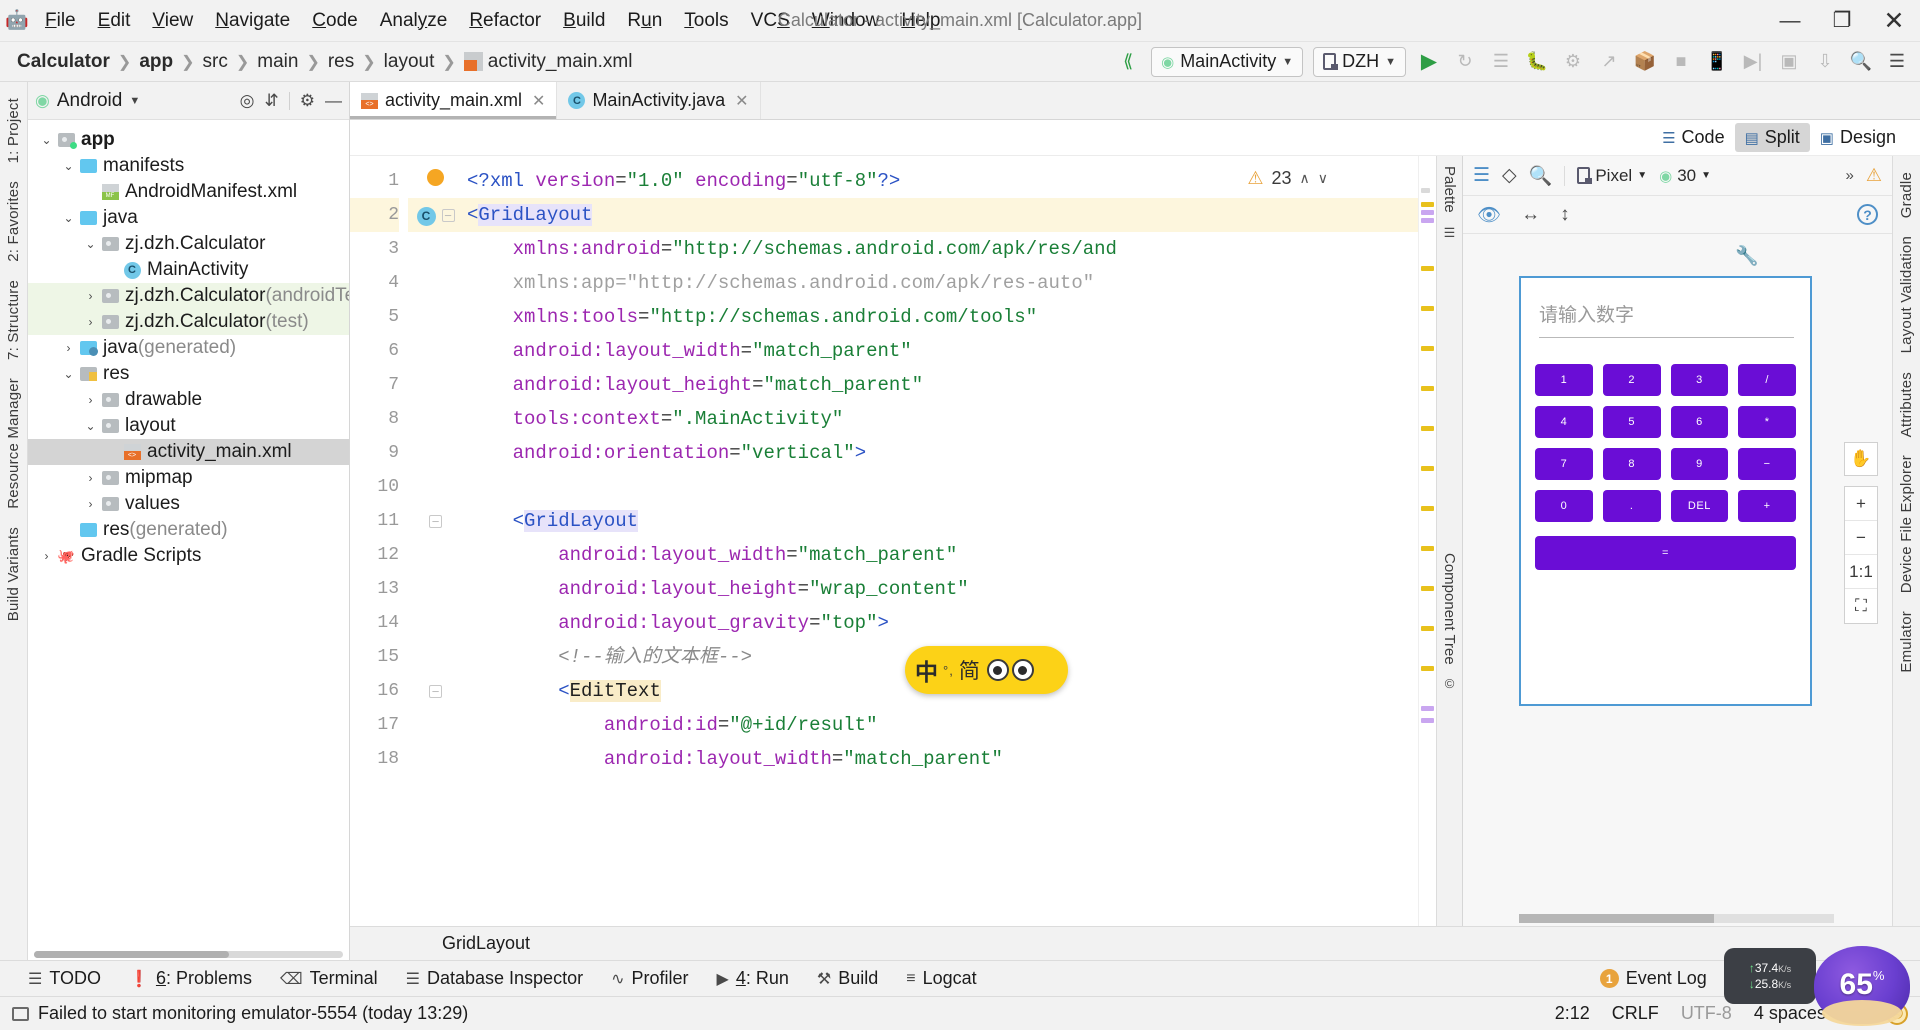  Describe the element at coordinates (1767, 422) in the screenshot. I see `calc-button-: *` at that location.